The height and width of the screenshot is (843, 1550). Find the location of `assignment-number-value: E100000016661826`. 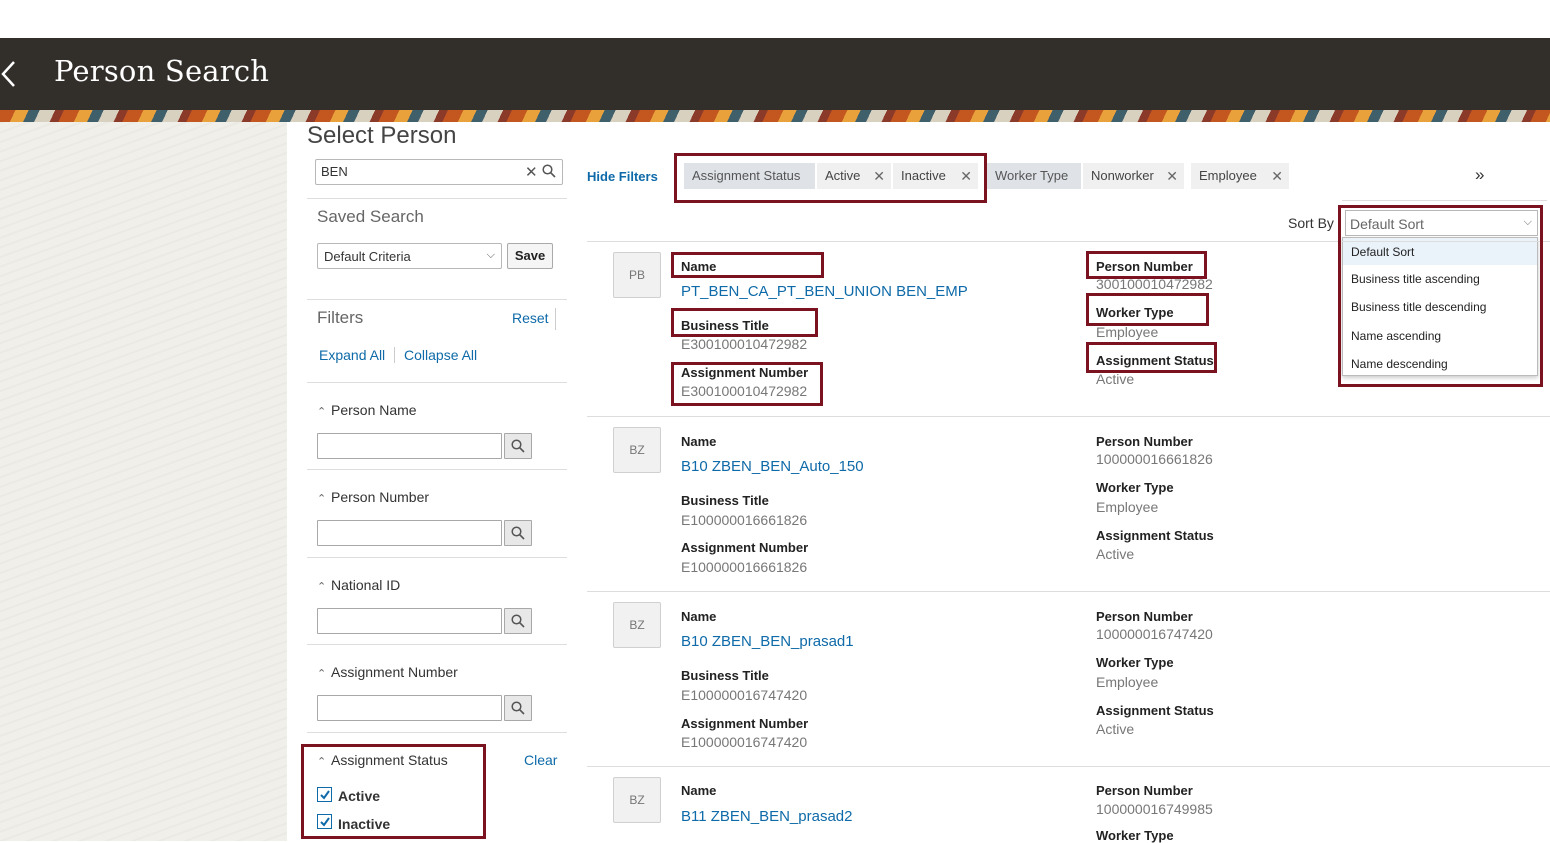

assignment-number-value: E100000016661826 is located at coordinates (744, 567).